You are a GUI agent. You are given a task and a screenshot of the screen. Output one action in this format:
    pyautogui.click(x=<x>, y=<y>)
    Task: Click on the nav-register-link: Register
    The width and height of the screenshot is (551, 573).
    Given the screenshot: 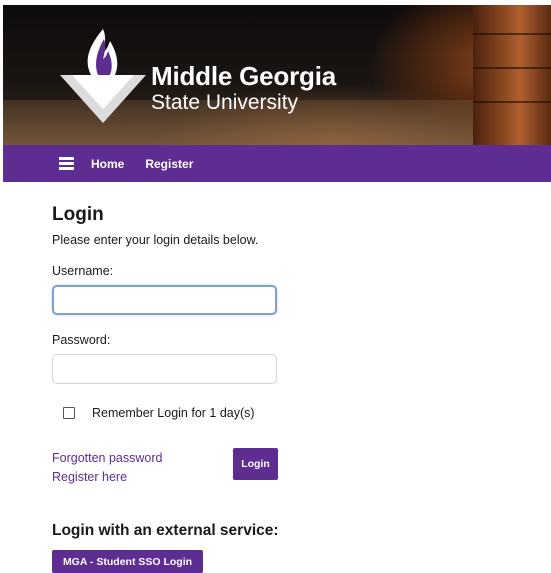 What is the action you would take?
    pyautogui.click(x=169, y=164)
    